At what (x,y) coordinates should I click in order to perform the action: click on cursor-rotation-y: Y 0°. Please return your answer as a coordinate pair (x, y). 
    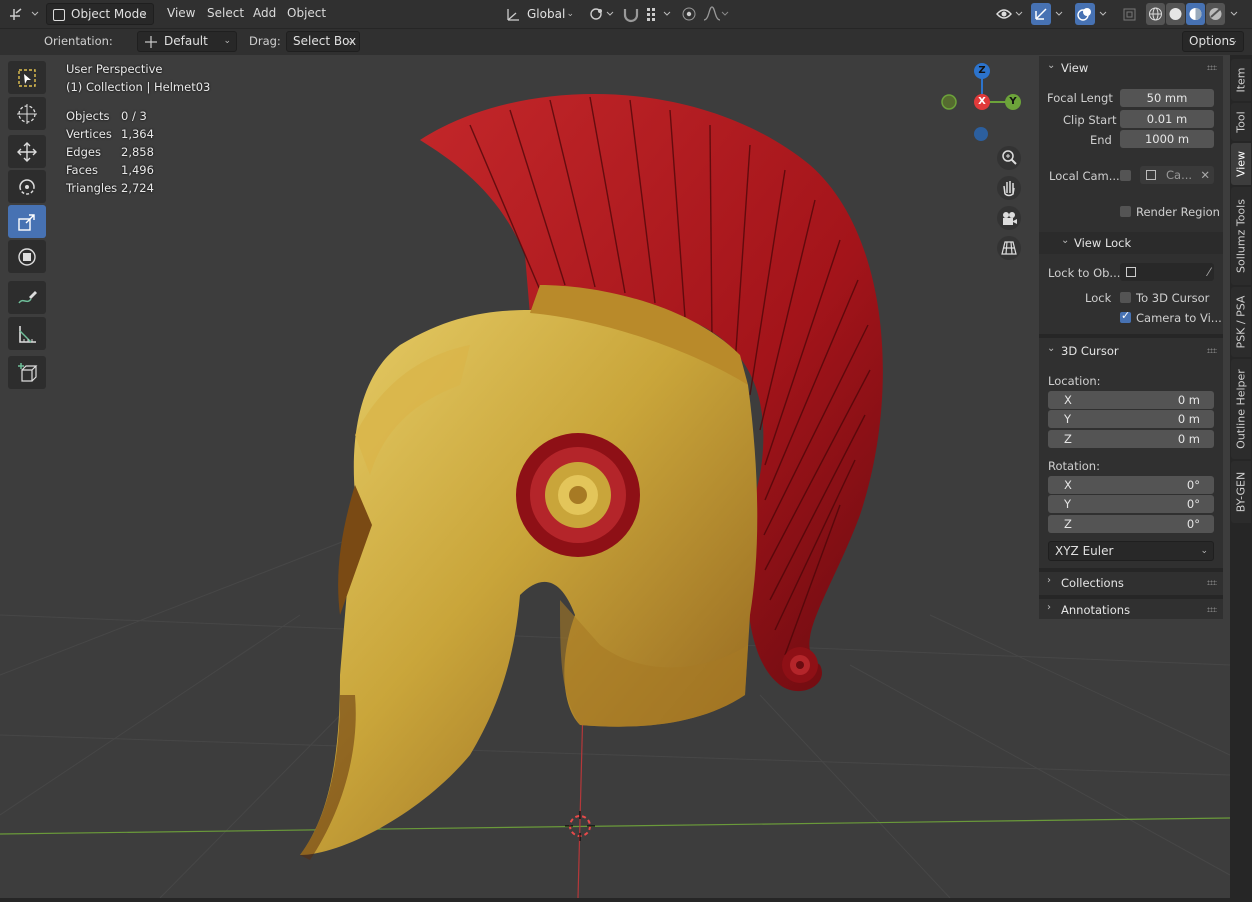
    Looking at the image, I should click on (1131, 504).